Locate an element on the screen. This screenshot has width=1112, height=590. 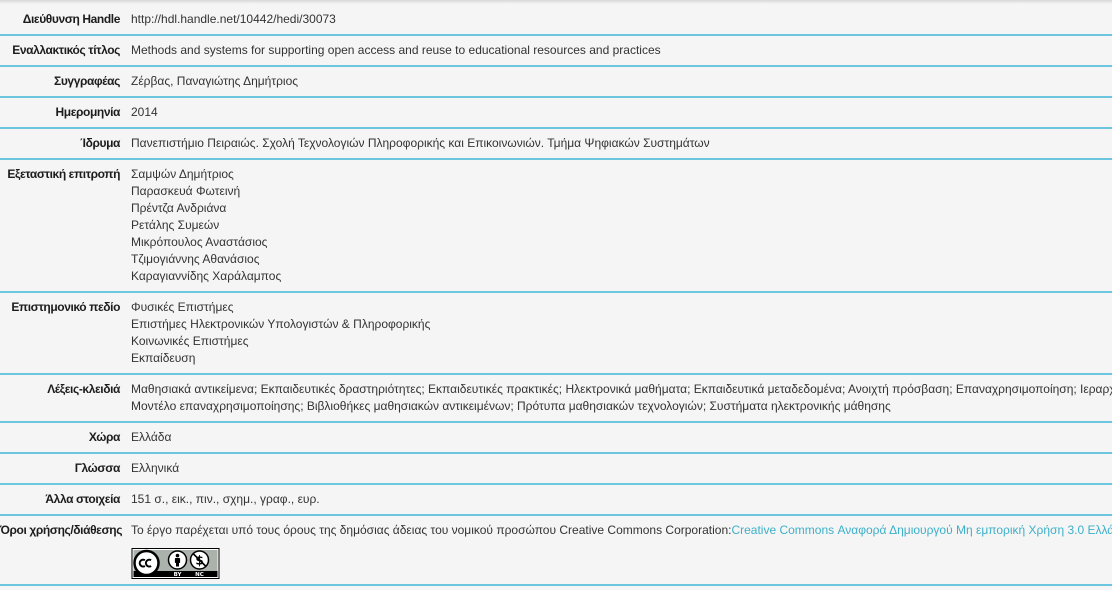
metadata-value-line: Φυσικές Επιστήμες is located at coordinates (182, 307).